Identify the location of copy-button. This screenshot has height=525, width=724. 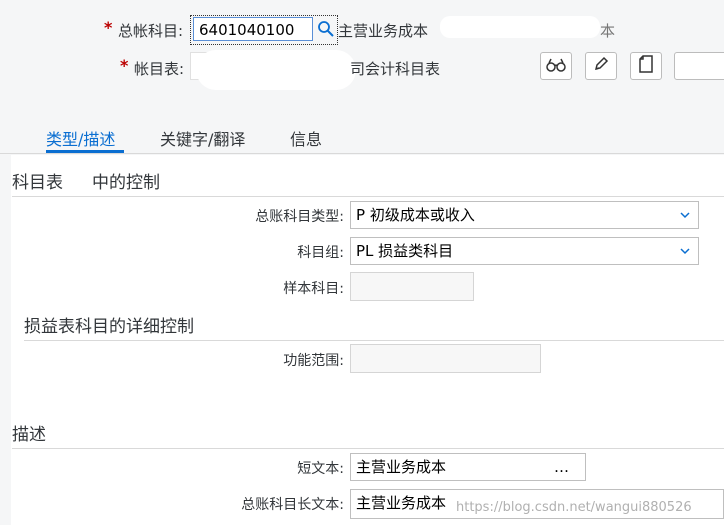
(646, 66).